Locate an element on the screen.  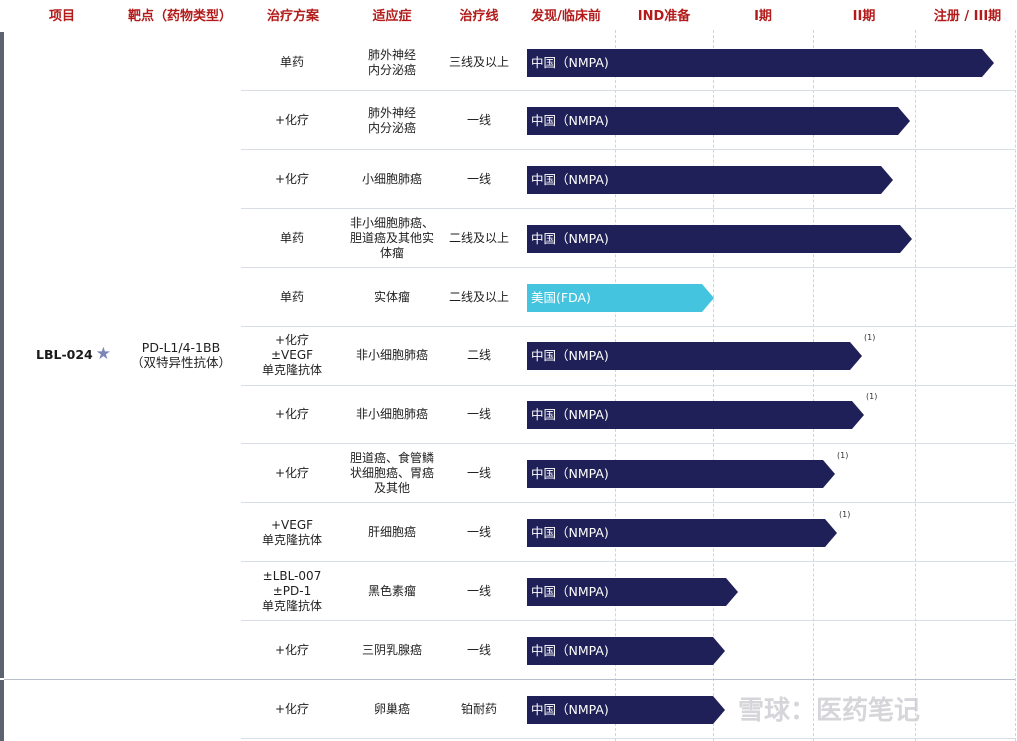
project-label: LBL-024 is located at coordinates (64, 354).